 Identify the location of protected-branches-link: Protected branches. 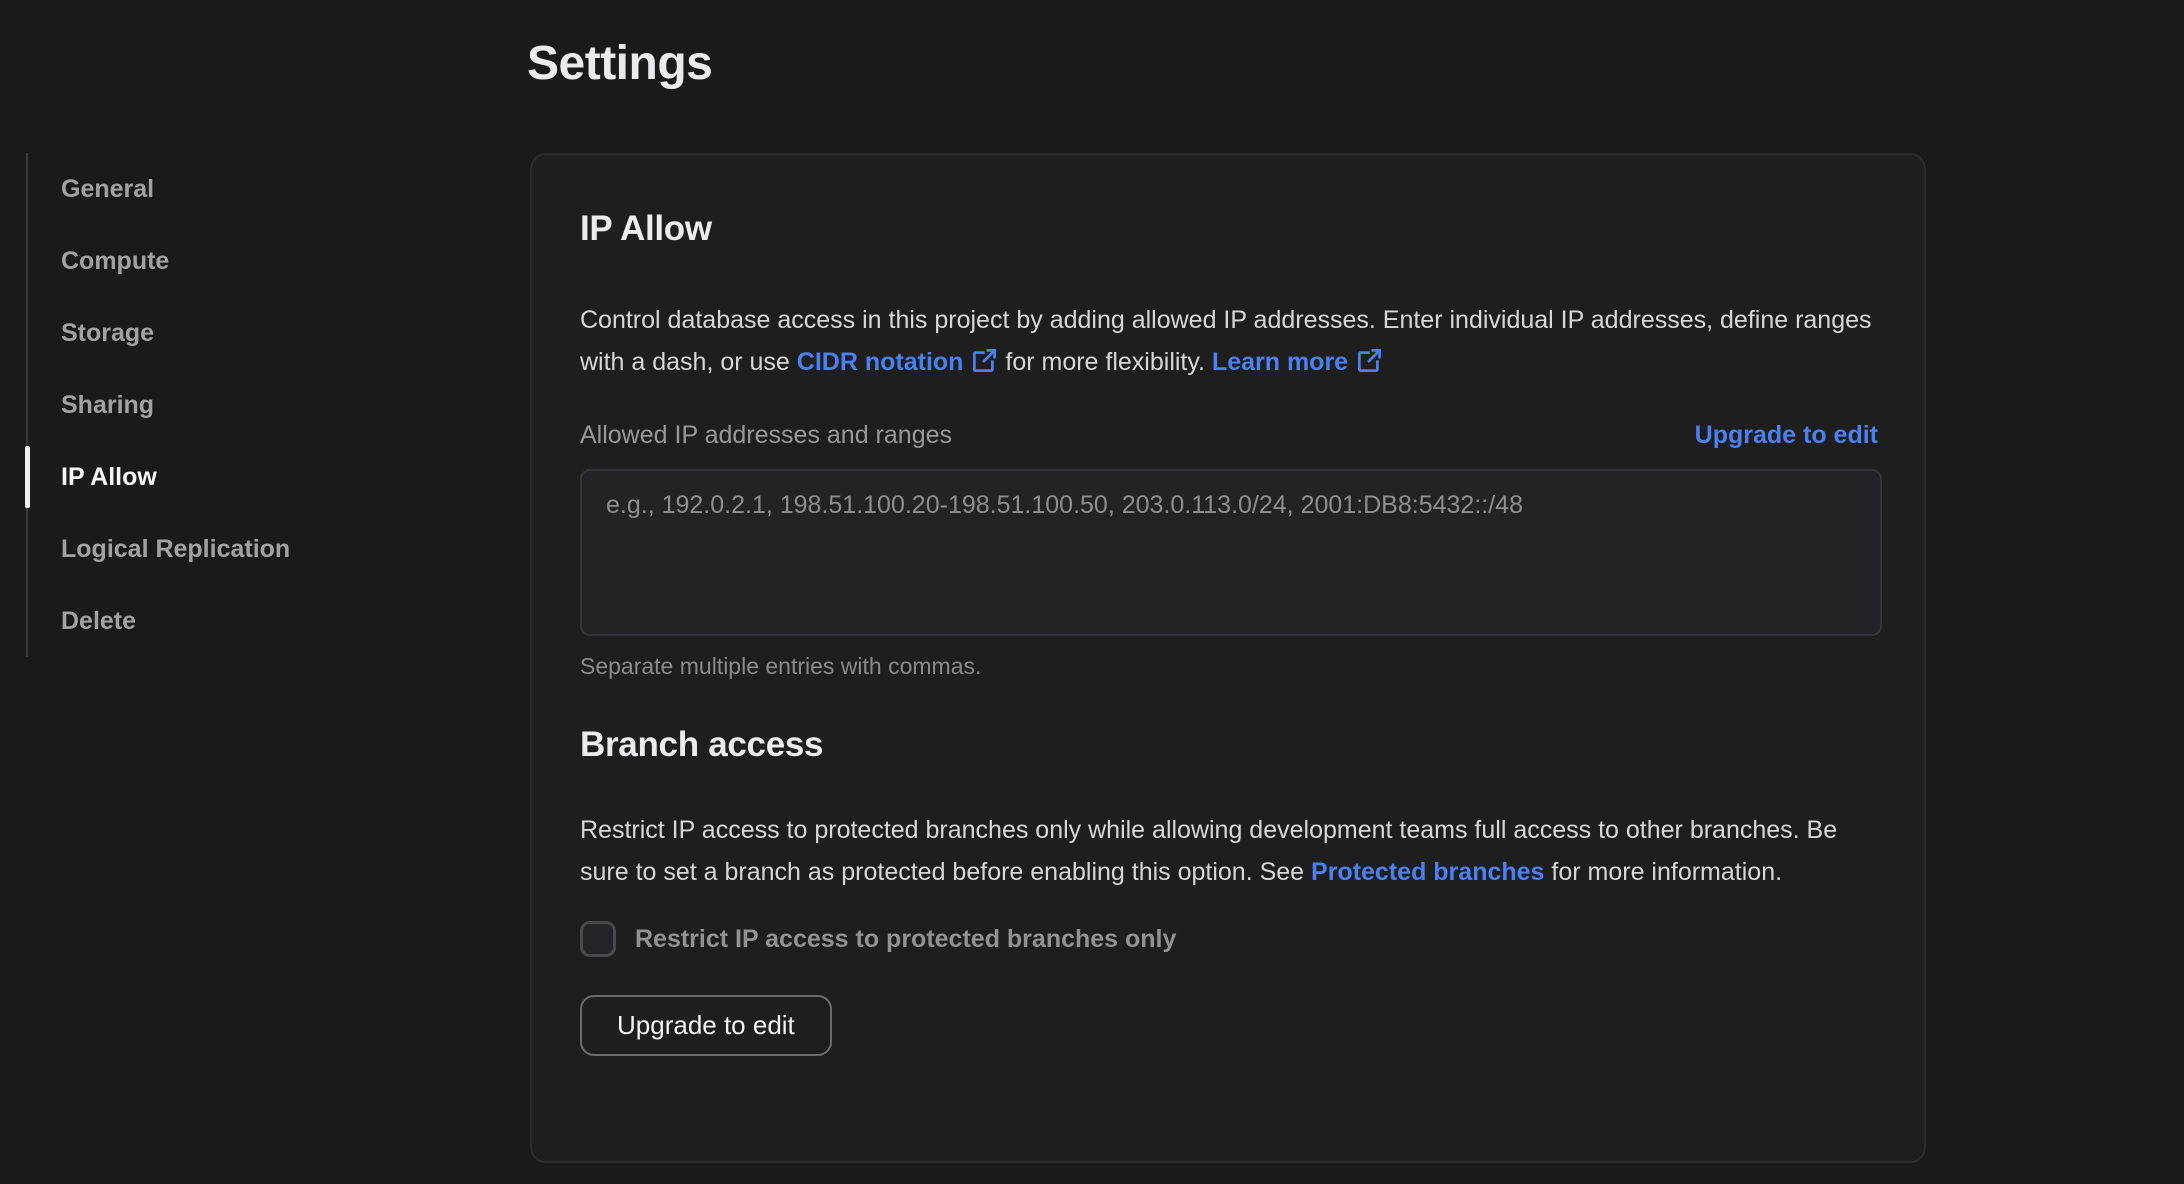
(1427, 872).